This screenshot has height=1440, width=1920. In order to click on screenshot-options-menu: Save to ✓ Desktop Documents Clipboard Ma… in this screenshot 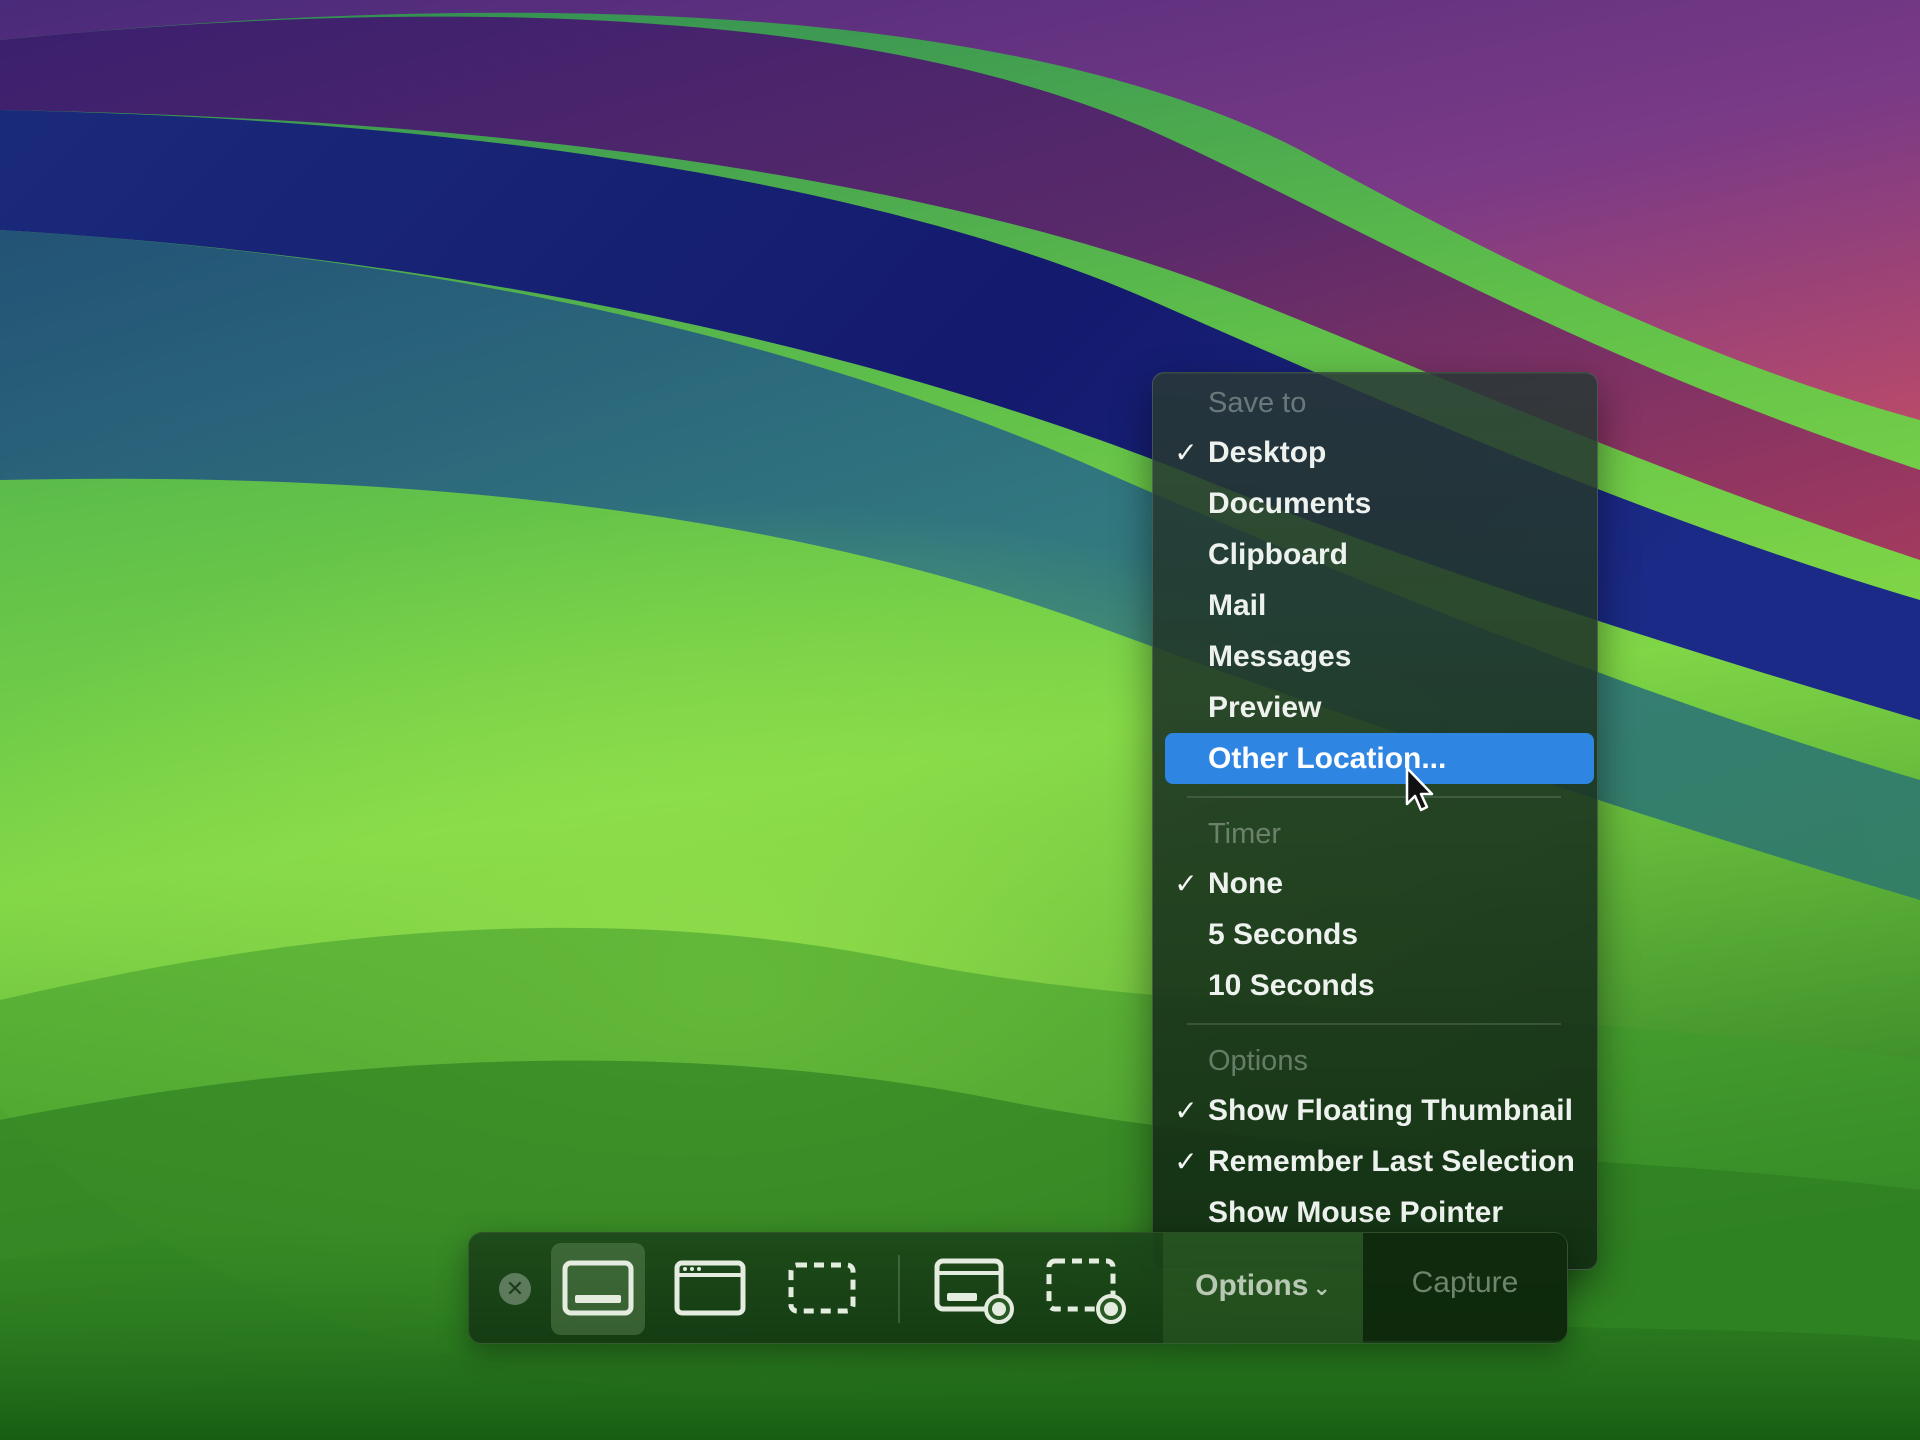, I will do `click(1375, 821)`.